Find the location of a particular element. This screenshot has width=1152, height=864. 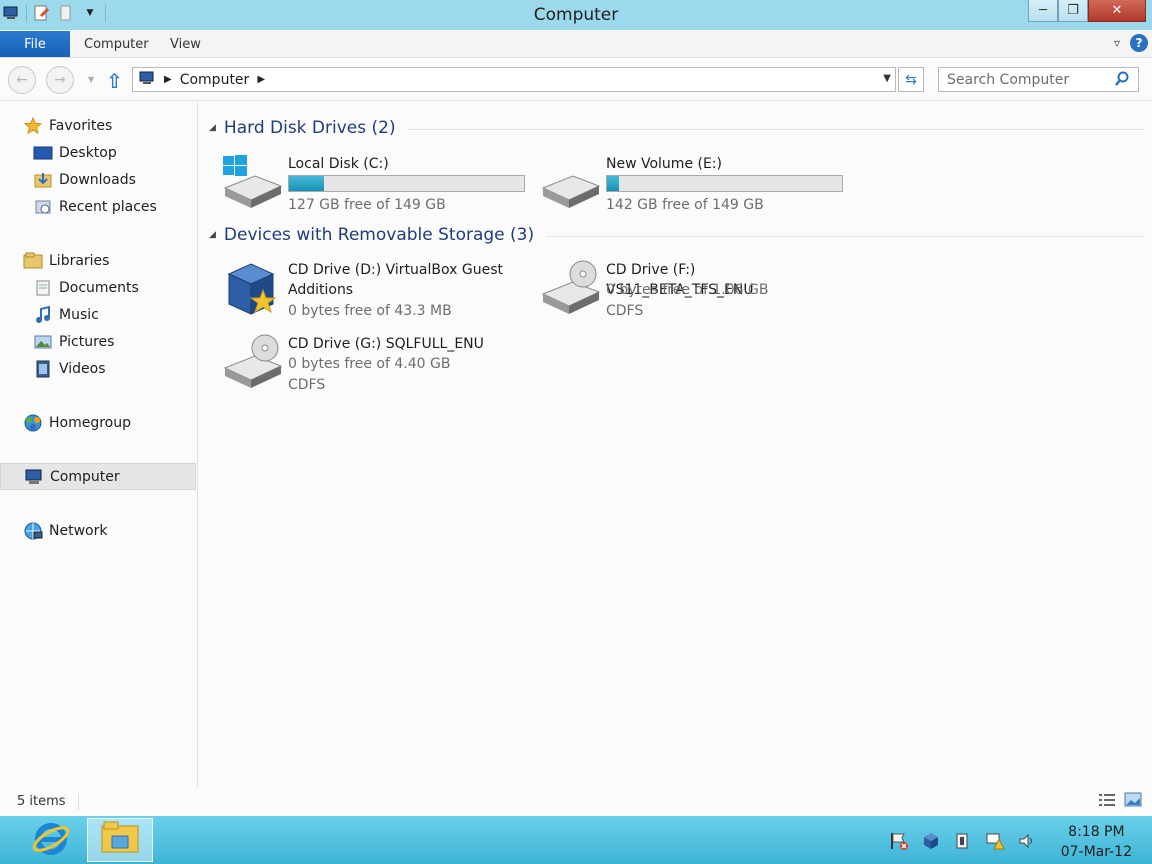

group-header-hard-disk-drives: ◢ Hard Disk Drives (2) is located at coordinates (676, 128).